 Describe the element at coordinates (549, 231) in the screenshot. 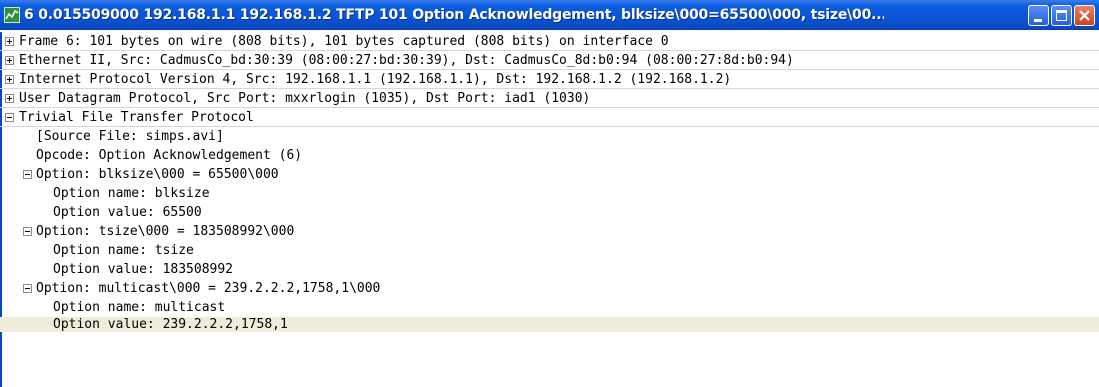

I see `tree-row-option-tsize: Option: tsize\000 = 183508992\000` at that location.